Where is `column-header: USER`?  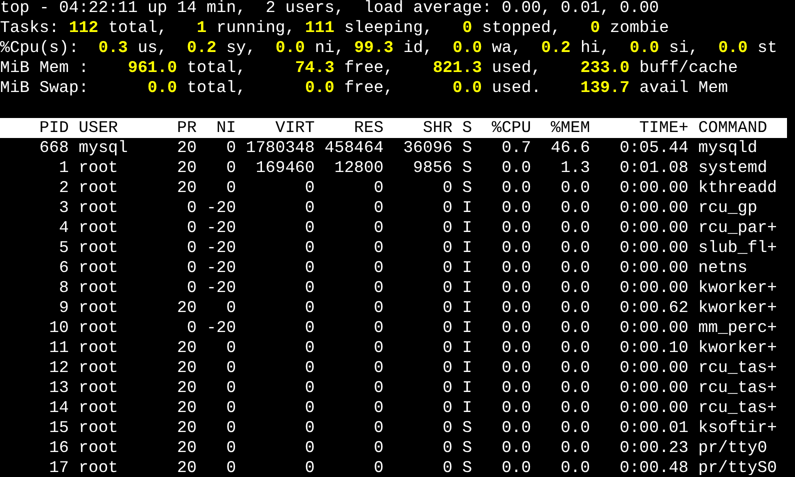 column-header: USER is located at coordinates (99, 128).